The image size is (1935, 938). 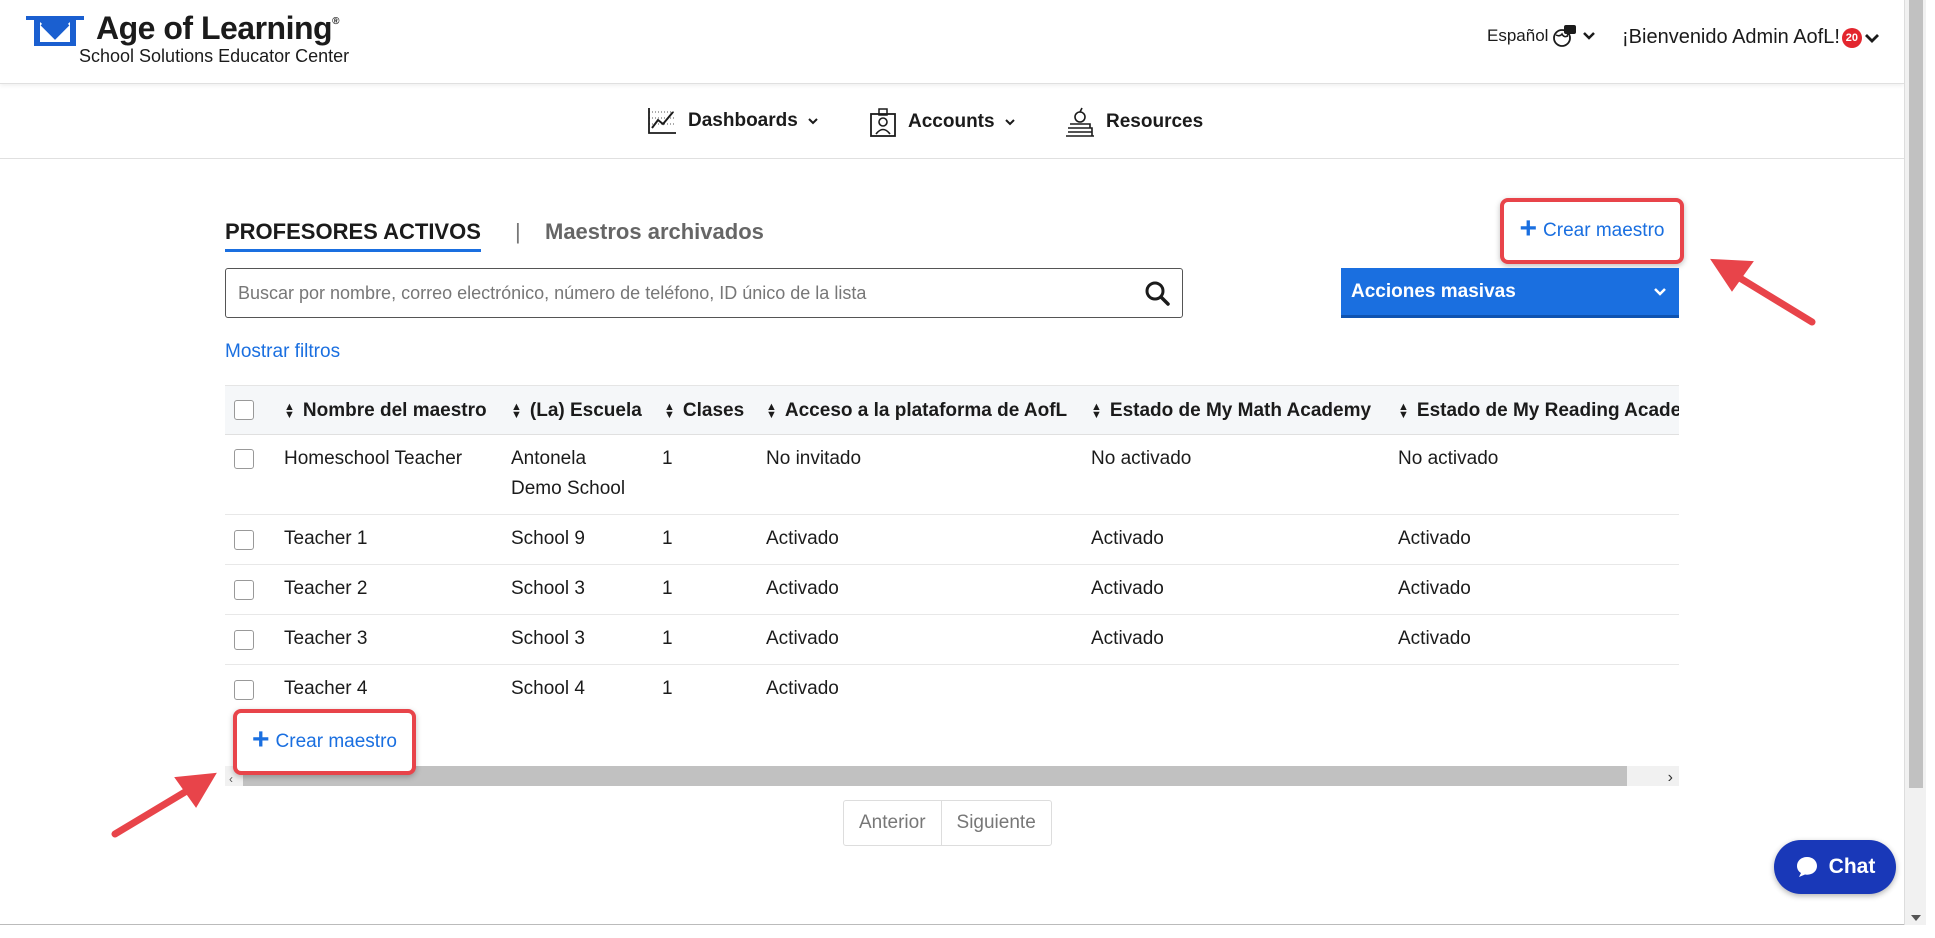 What do you see at coordinates (217, 28) in the screenshot?
I see `brand-title: Age of Learning®` at bounding box center [217, 28].